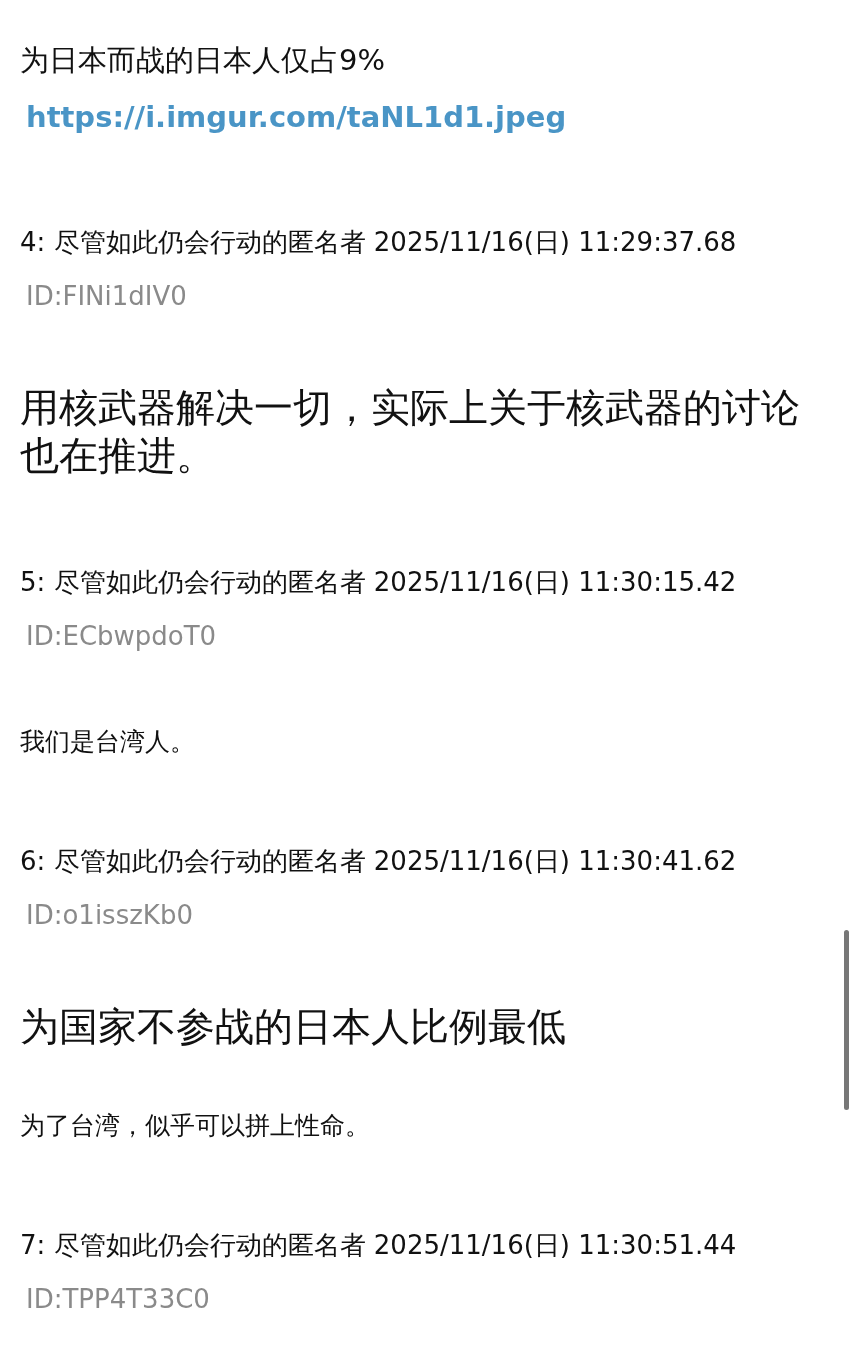 This screenshot has width=854, height=1363. I want to click on post-header: 6: 尽管如此仍会行动的匿名者 2025/11/16(日) 11:30:41.62, so click(379, 861).